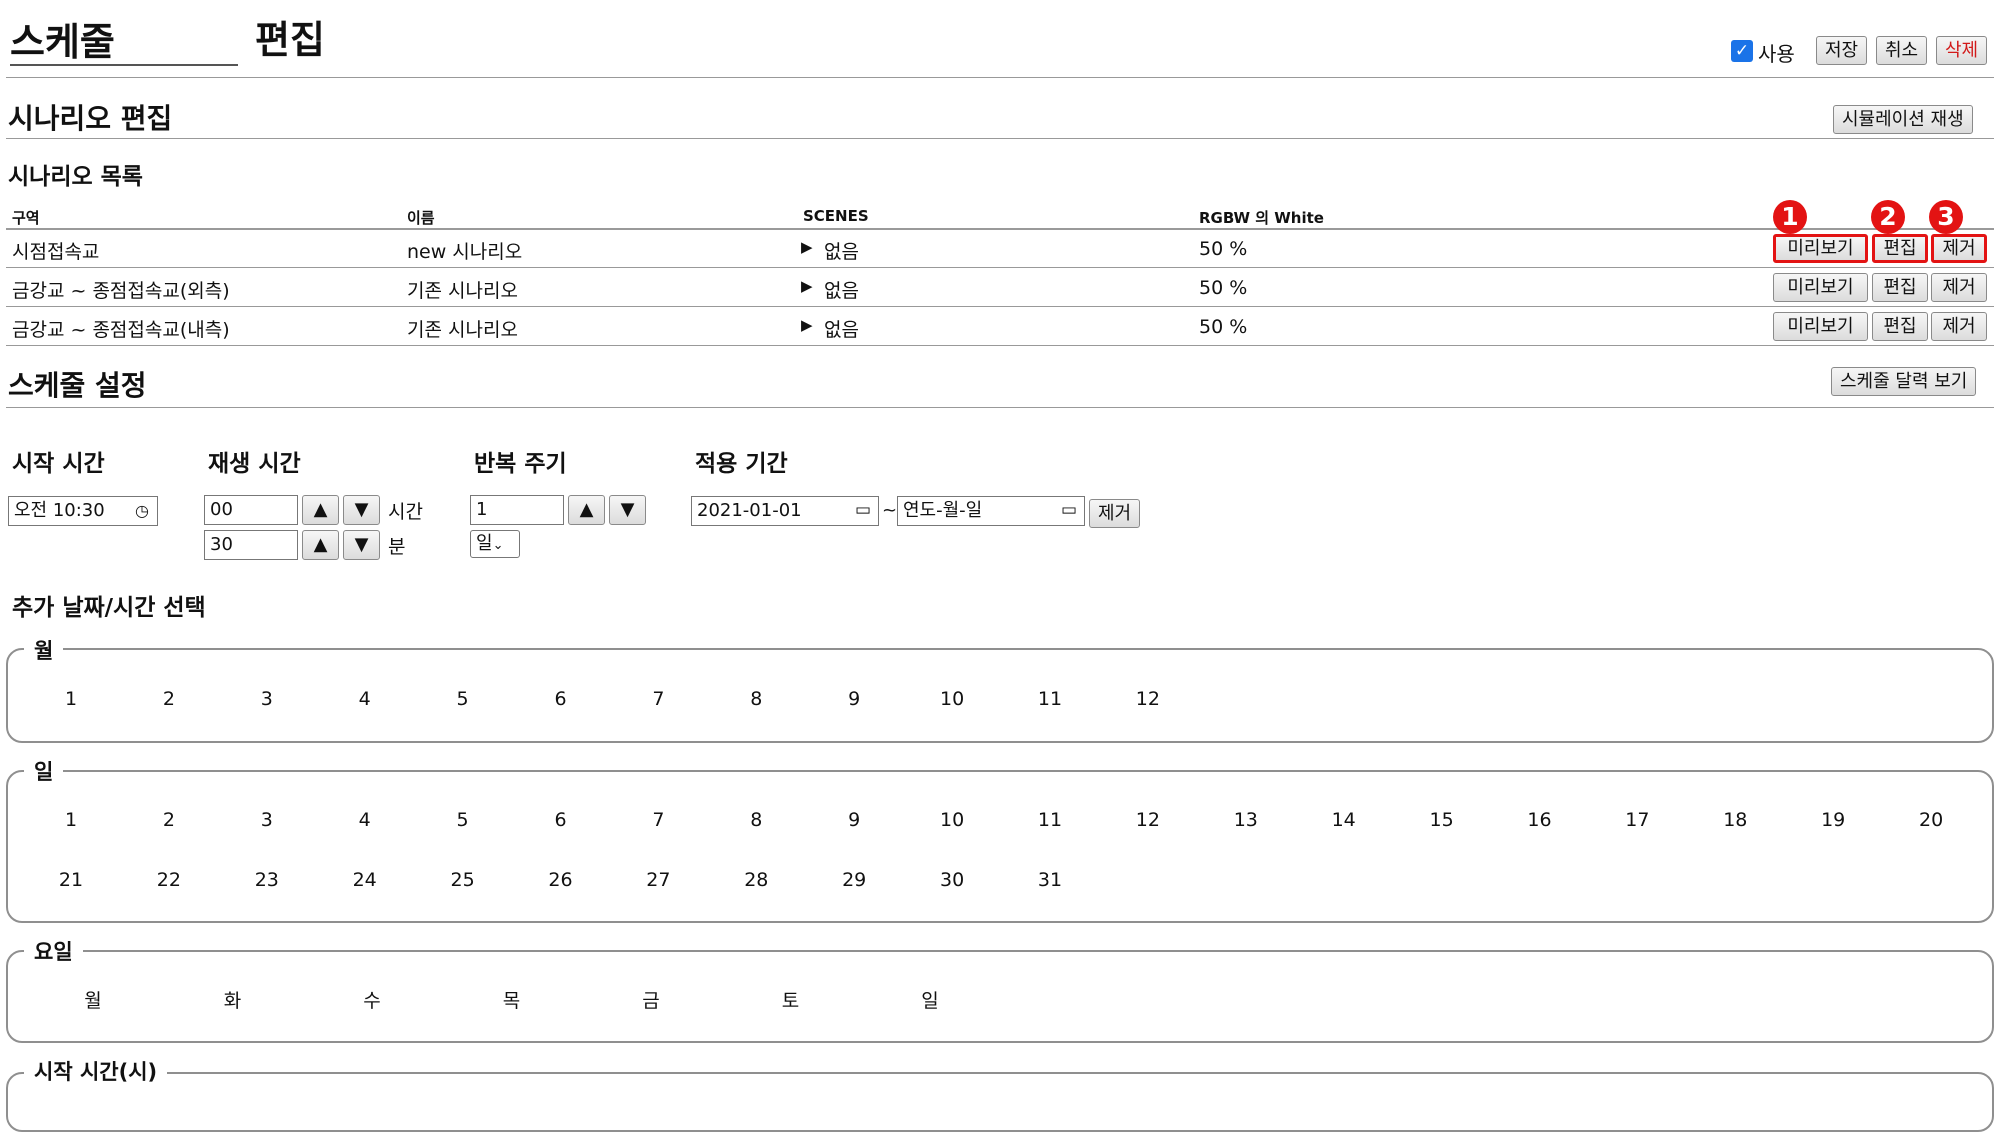  I want to click on day-option-7: 7, so click(658, 820).